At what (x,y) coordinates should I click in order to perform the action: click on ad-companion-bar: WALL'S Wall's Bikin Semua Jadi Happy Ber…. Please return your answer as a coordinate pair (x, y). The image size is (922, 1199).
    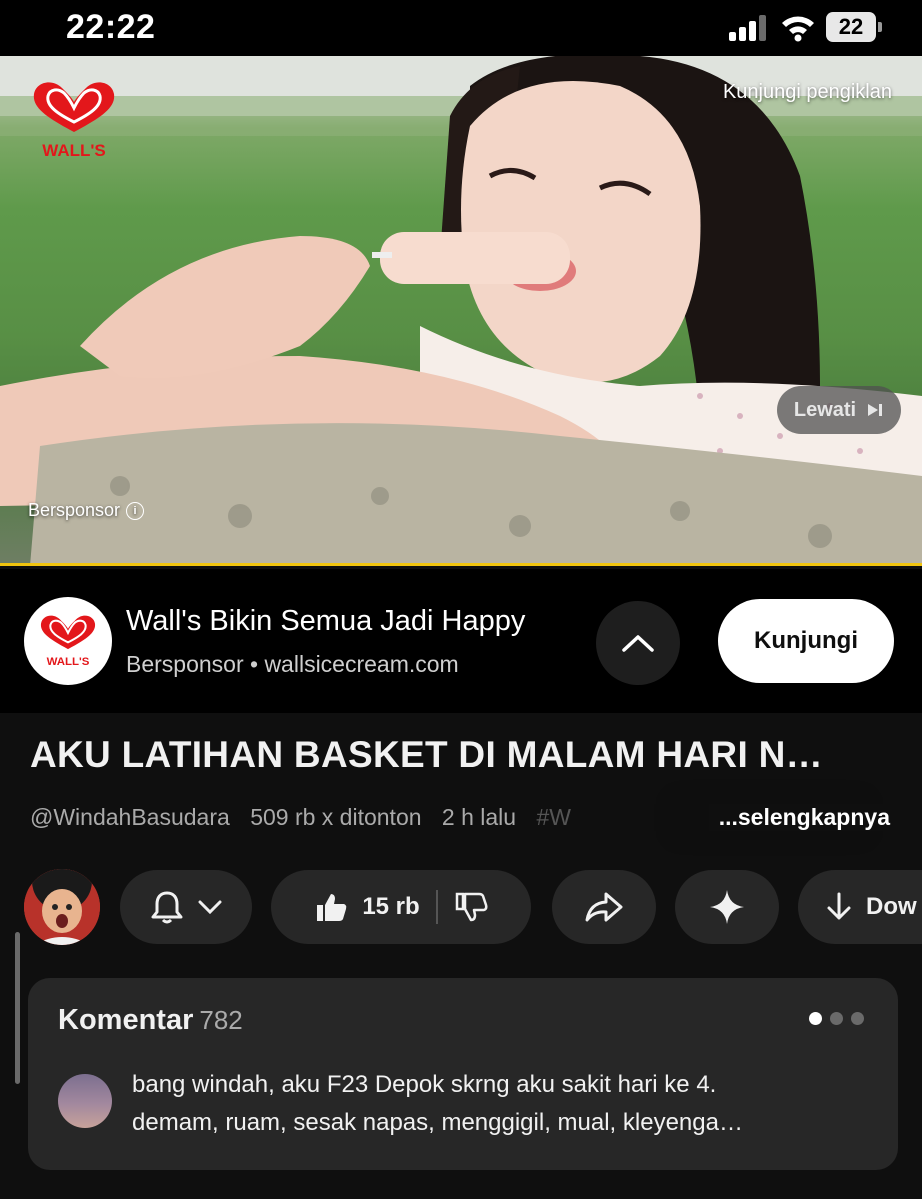
    Looking at the image, I should click on (461, 641).